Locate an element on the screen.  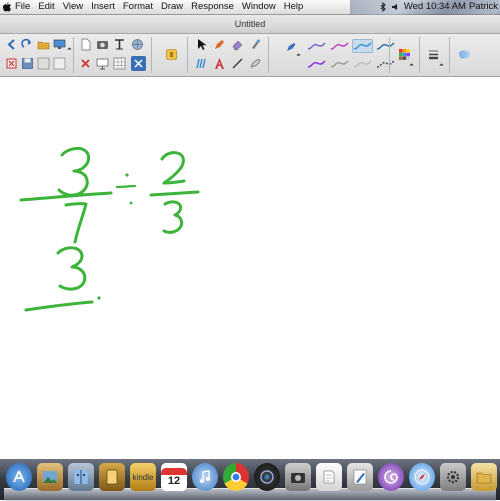
menu-response: Response is located at coordinates (212, 7).